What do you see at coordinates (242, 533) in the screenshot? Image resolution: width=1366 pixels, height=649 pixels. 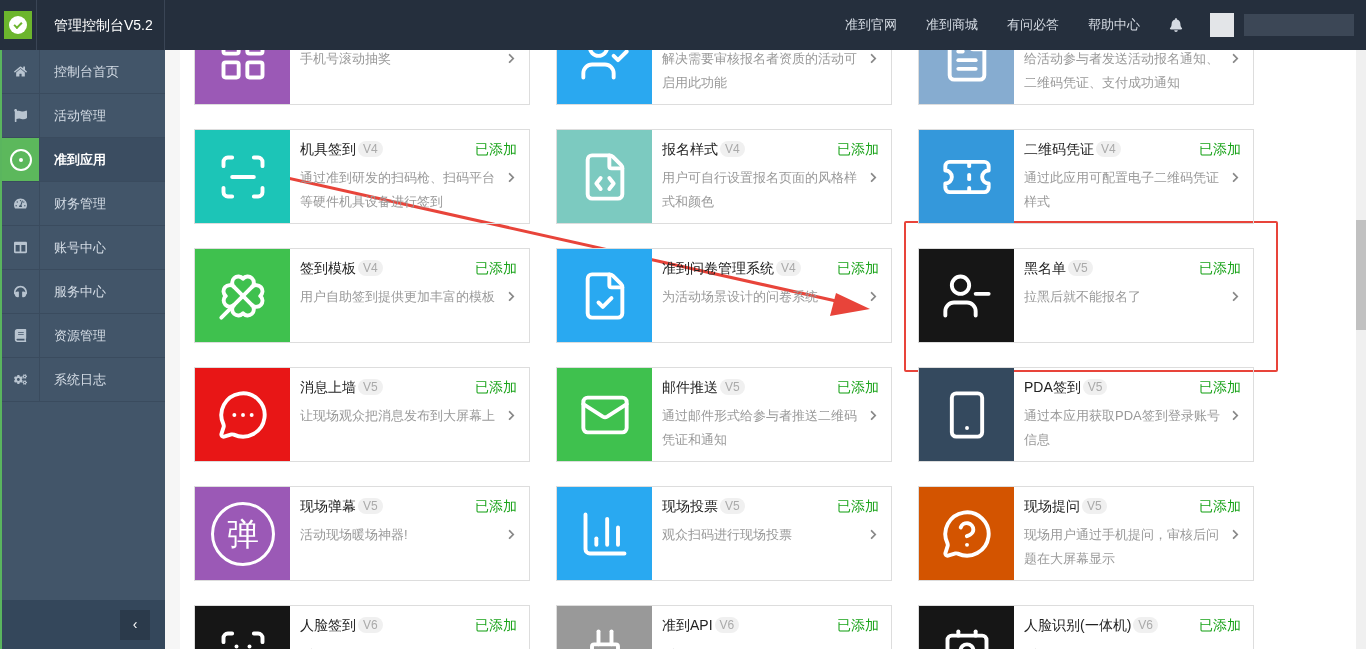 I see `glyph-icon: 弹` at bounding box center [242, 533].